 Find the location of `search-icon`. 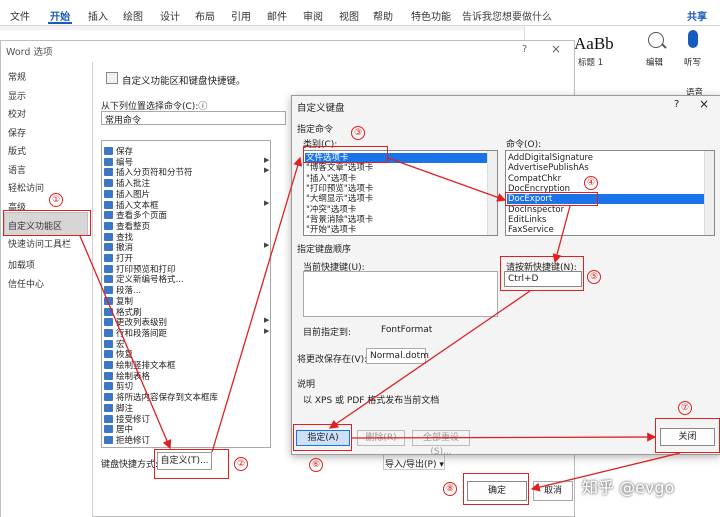

search-icon is located at coordinates (656, 40).